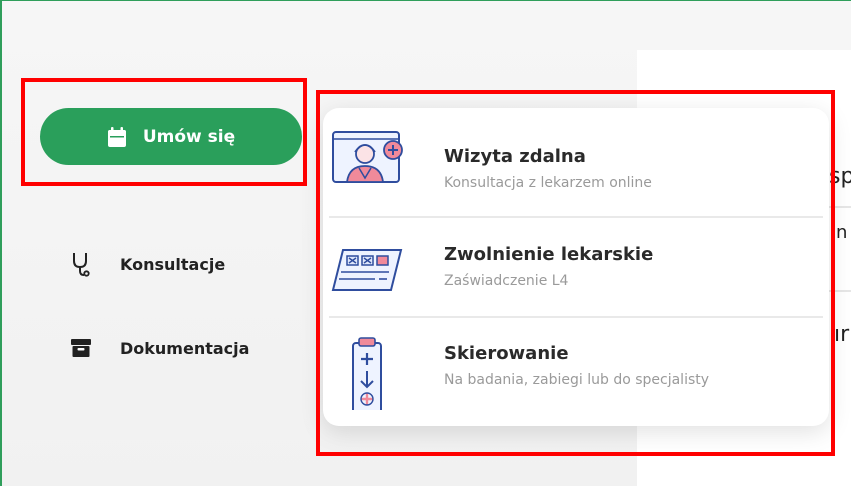  What do you see at coordinates (164, 132) in the screenshot?
I see `highlight-box` at bounding box center [164, 132].